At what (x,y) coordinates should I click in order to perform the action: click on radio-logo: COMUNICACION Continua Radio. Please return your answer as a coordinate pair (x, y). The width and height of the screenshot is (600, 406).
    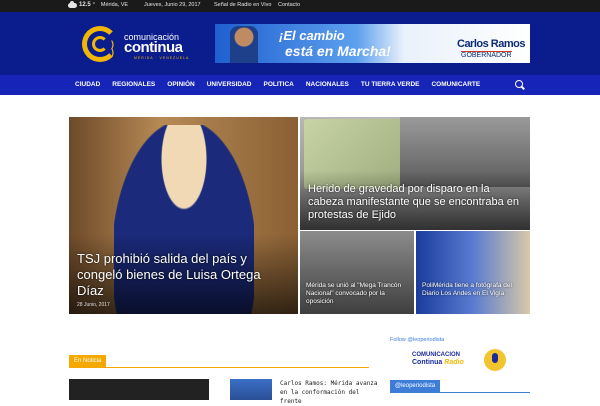
    Looking at the image, I should click on (459, 360).